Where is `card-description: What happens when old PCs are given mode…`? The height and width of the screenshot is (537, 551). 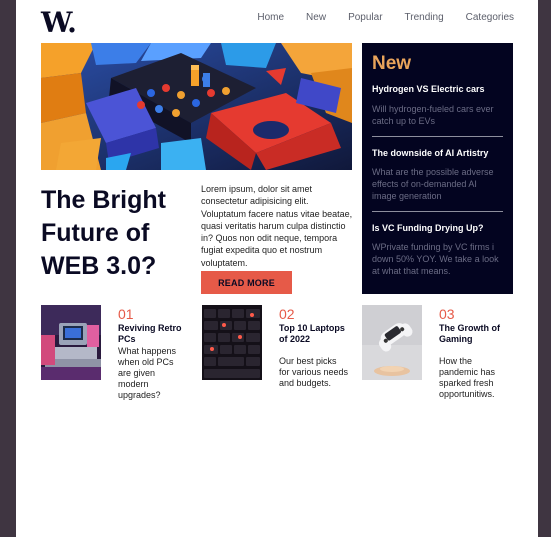 card-description: What happens when old PCs are given mode… is located at coordinates (147, 373).